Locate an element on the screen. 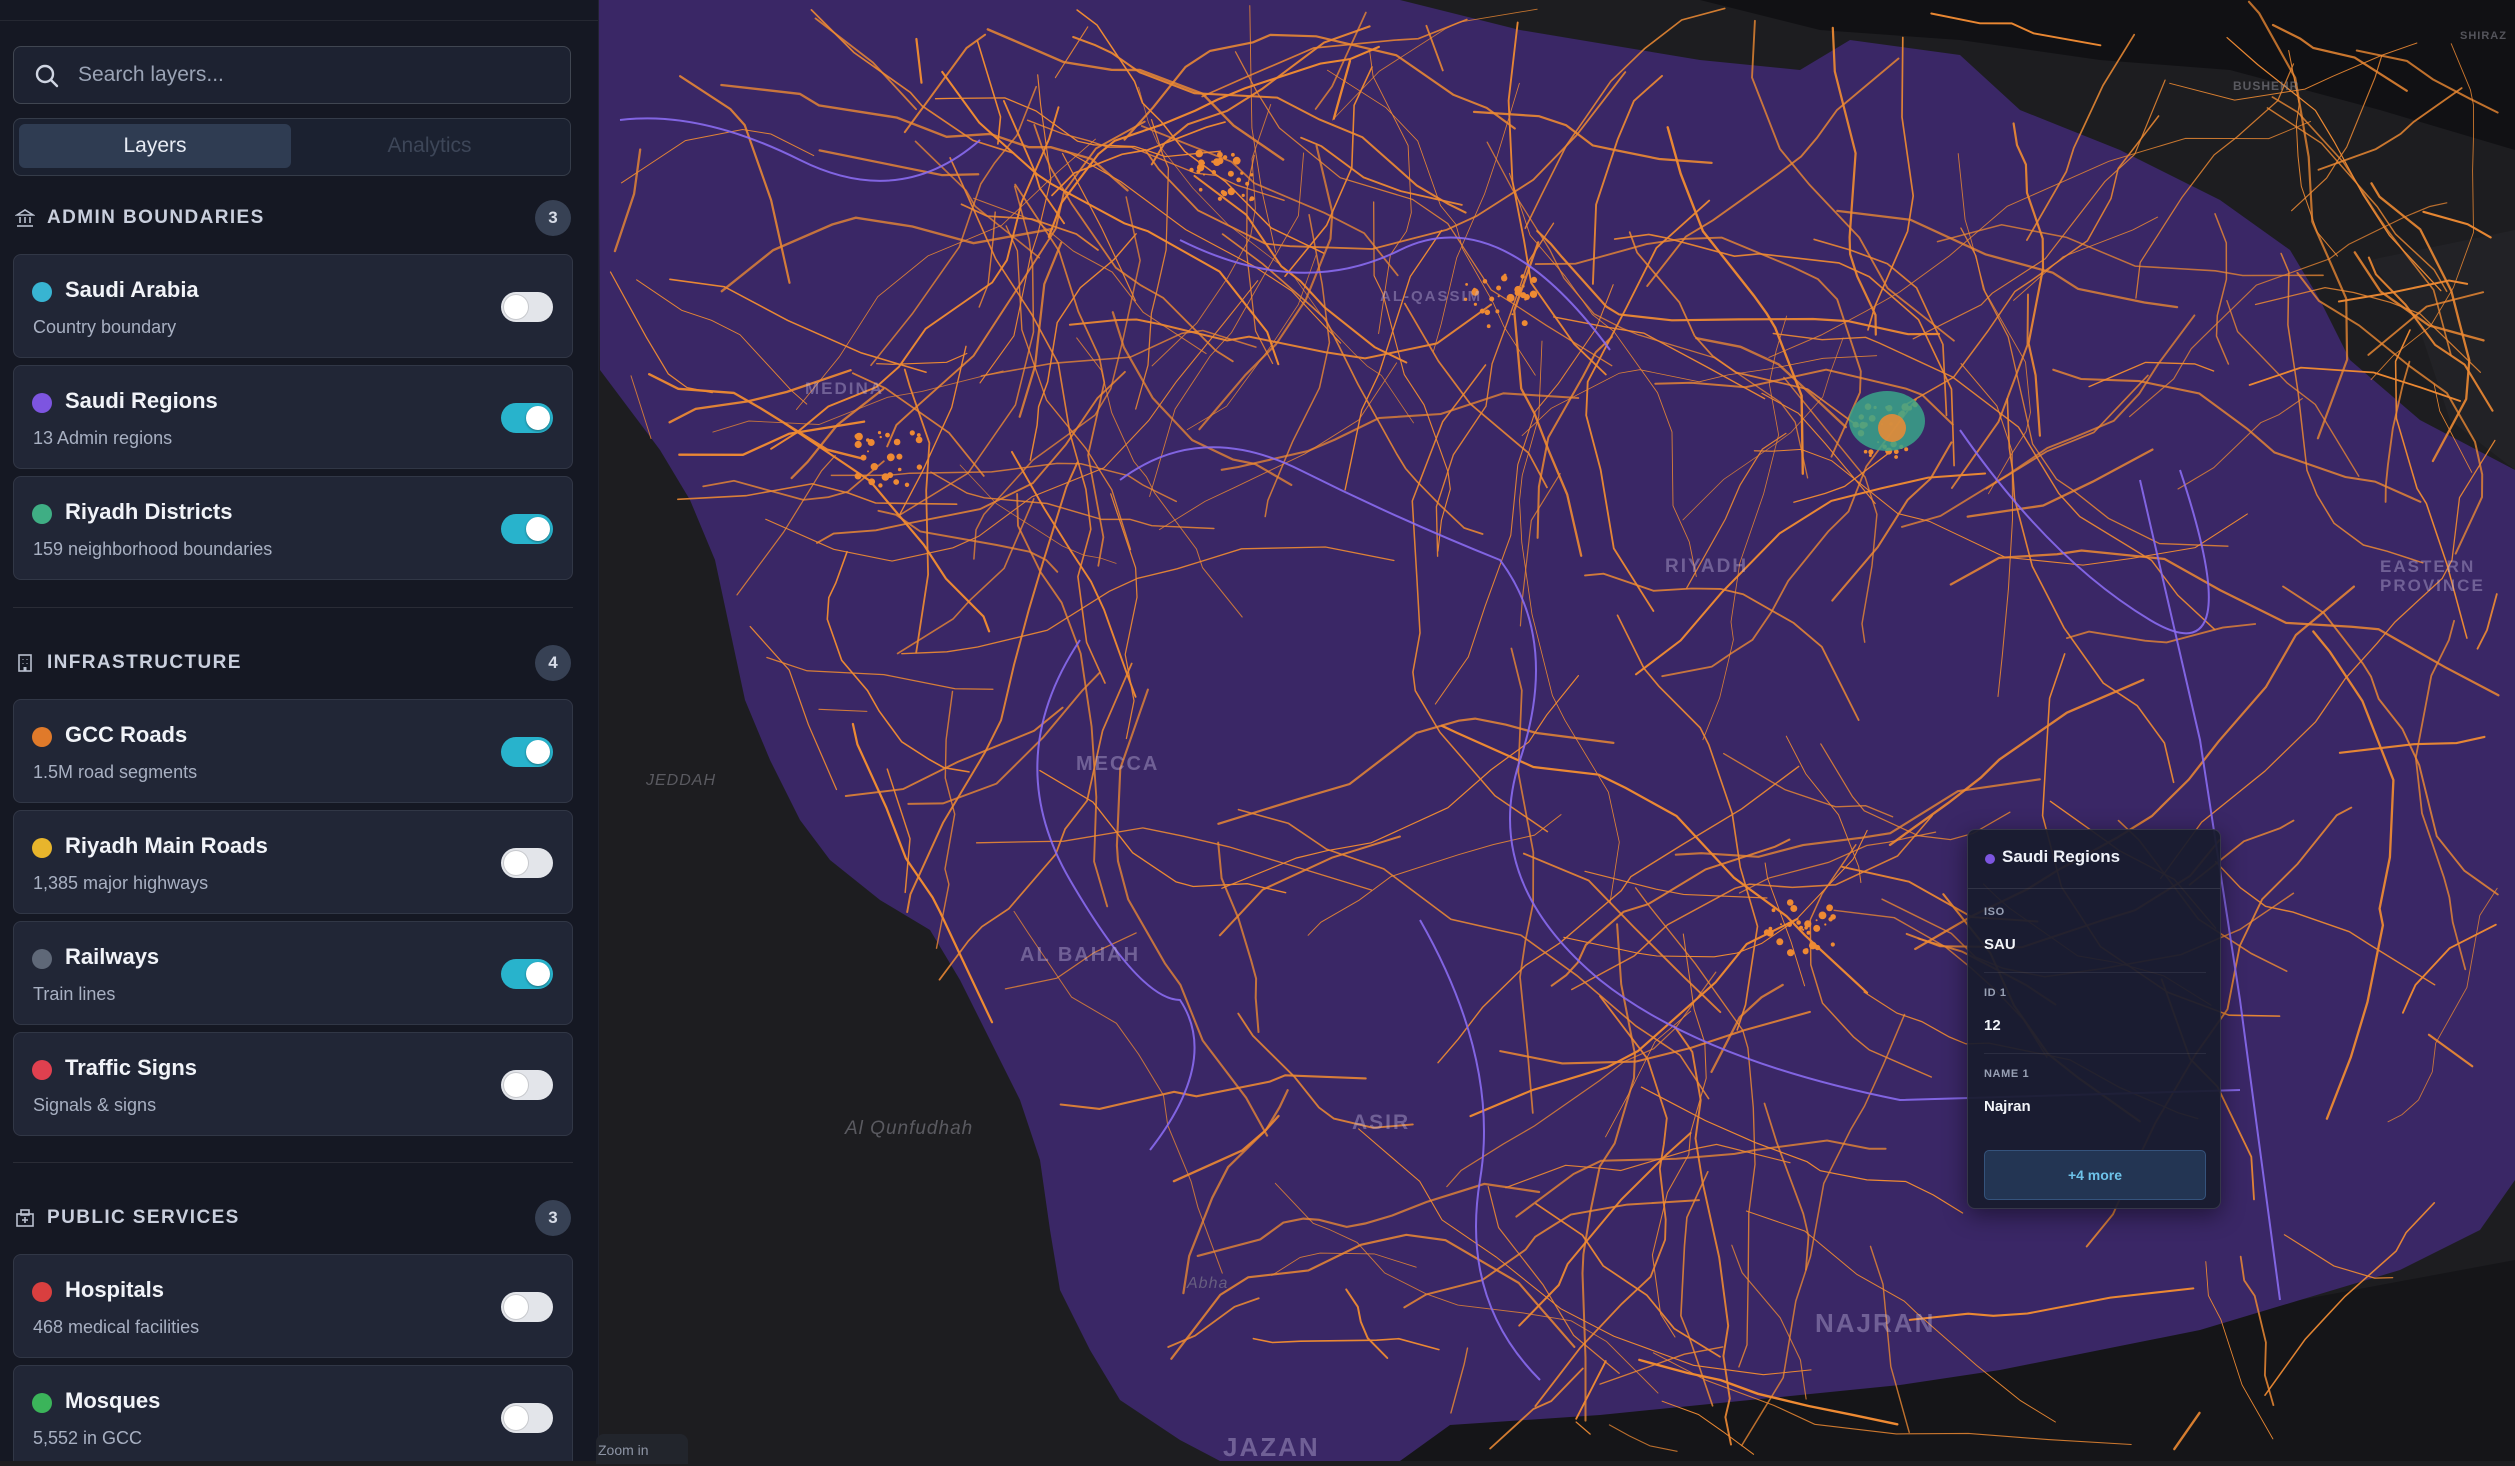  layer-card-riyadh-main-roads: Riyadh Main Roads 1,385 major highways is located at coordinates (293, 862).